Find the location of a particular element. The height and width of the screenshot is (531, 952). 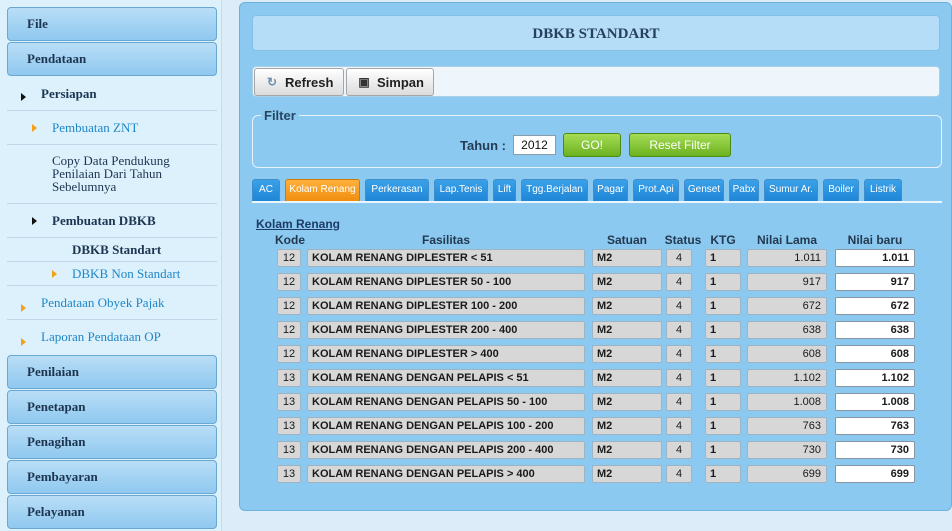

tab-tgg-berjalan: Tgg.Berjalan is located at coordinates (554, 190).